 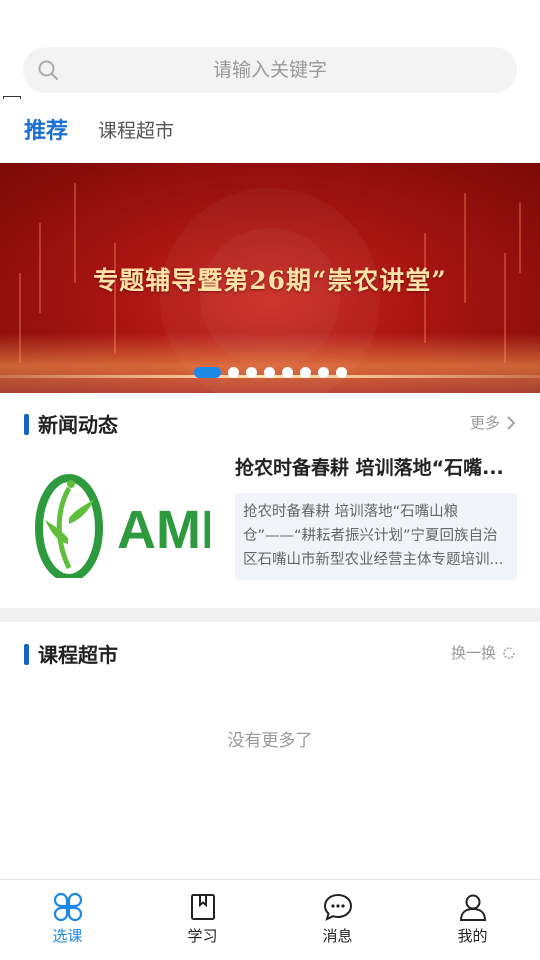 I want to click on nav-label: 学习, so click(x=202, y=936).